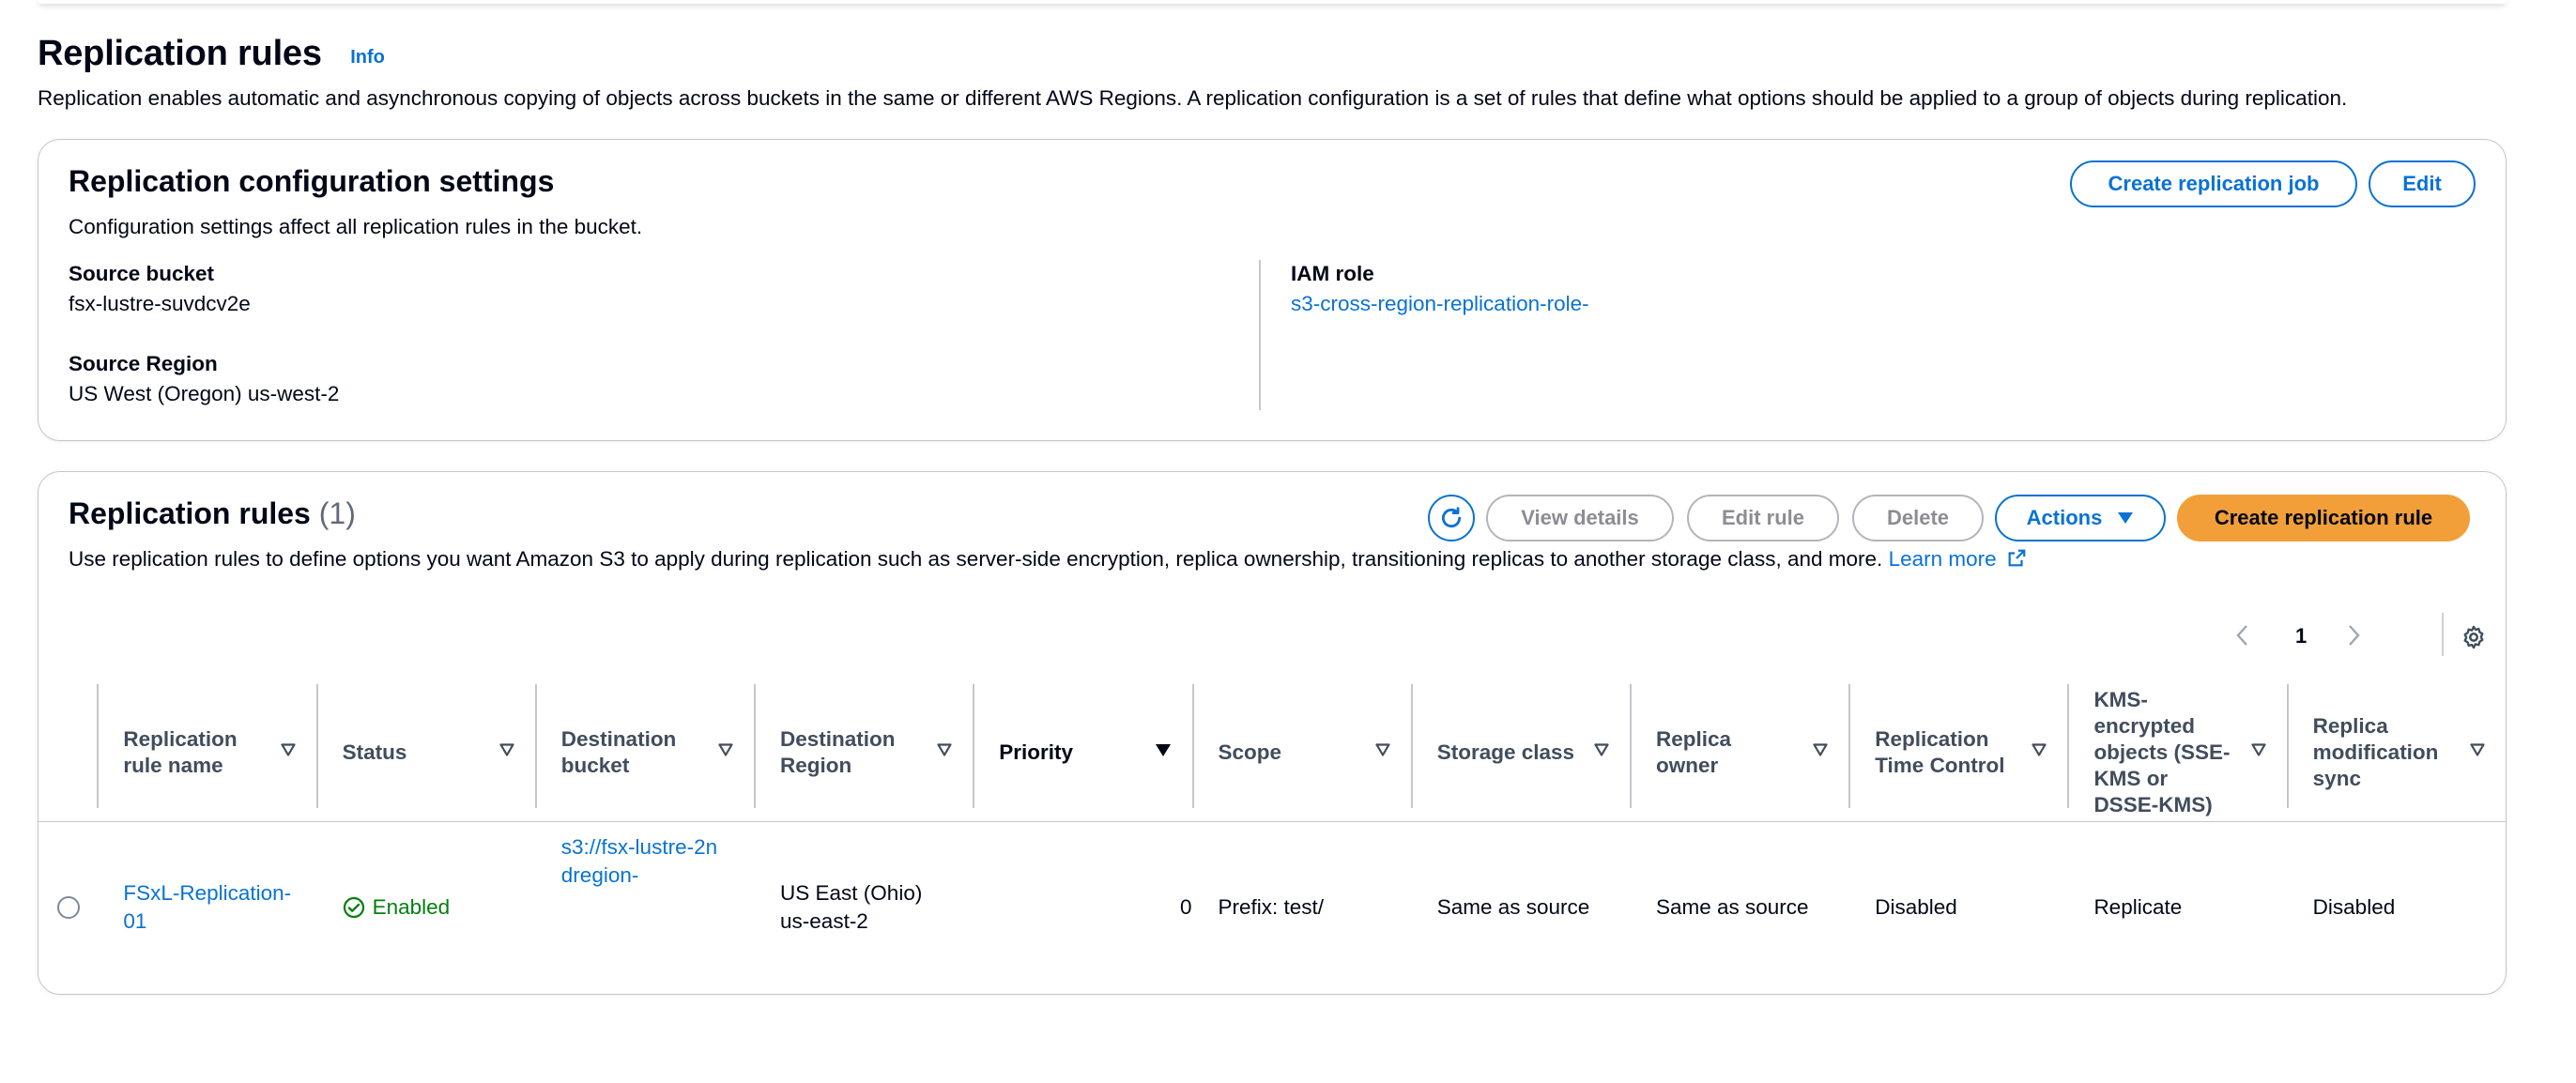 This screenshot has height=1083, width=2576. Describe the element at coordinates (68, 753) in the screenshot. I see `select-column-header` at that location.